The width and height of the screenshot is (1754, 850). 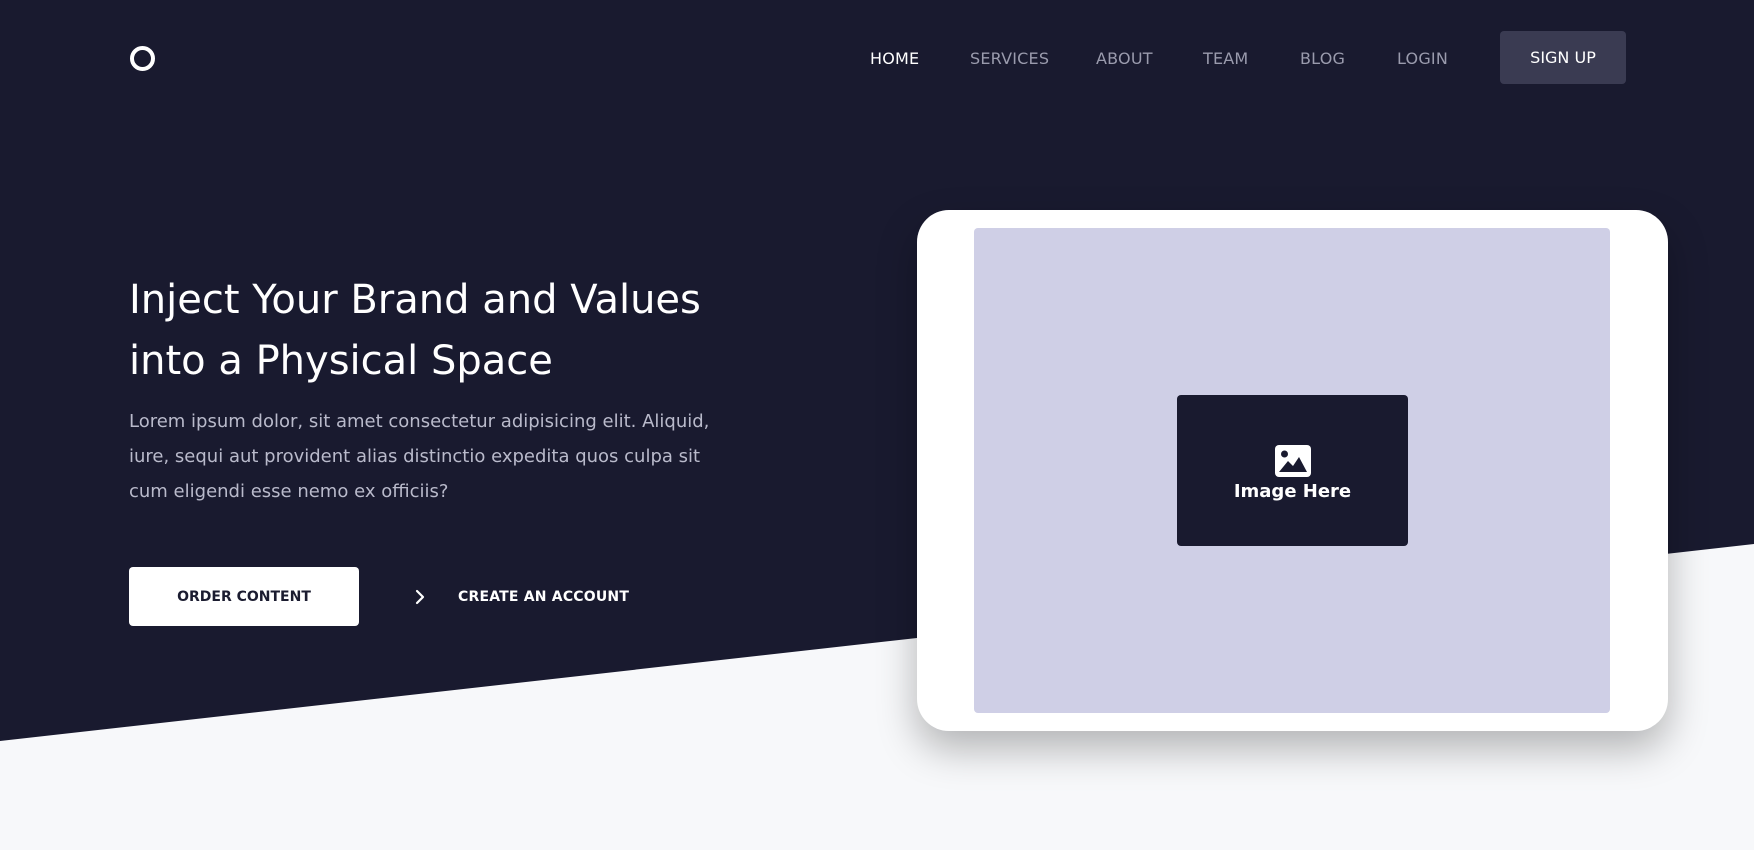 I want to click on hero-description-line: cum eligendi esse nemo ex officiis?, so click(x=289, y=491).